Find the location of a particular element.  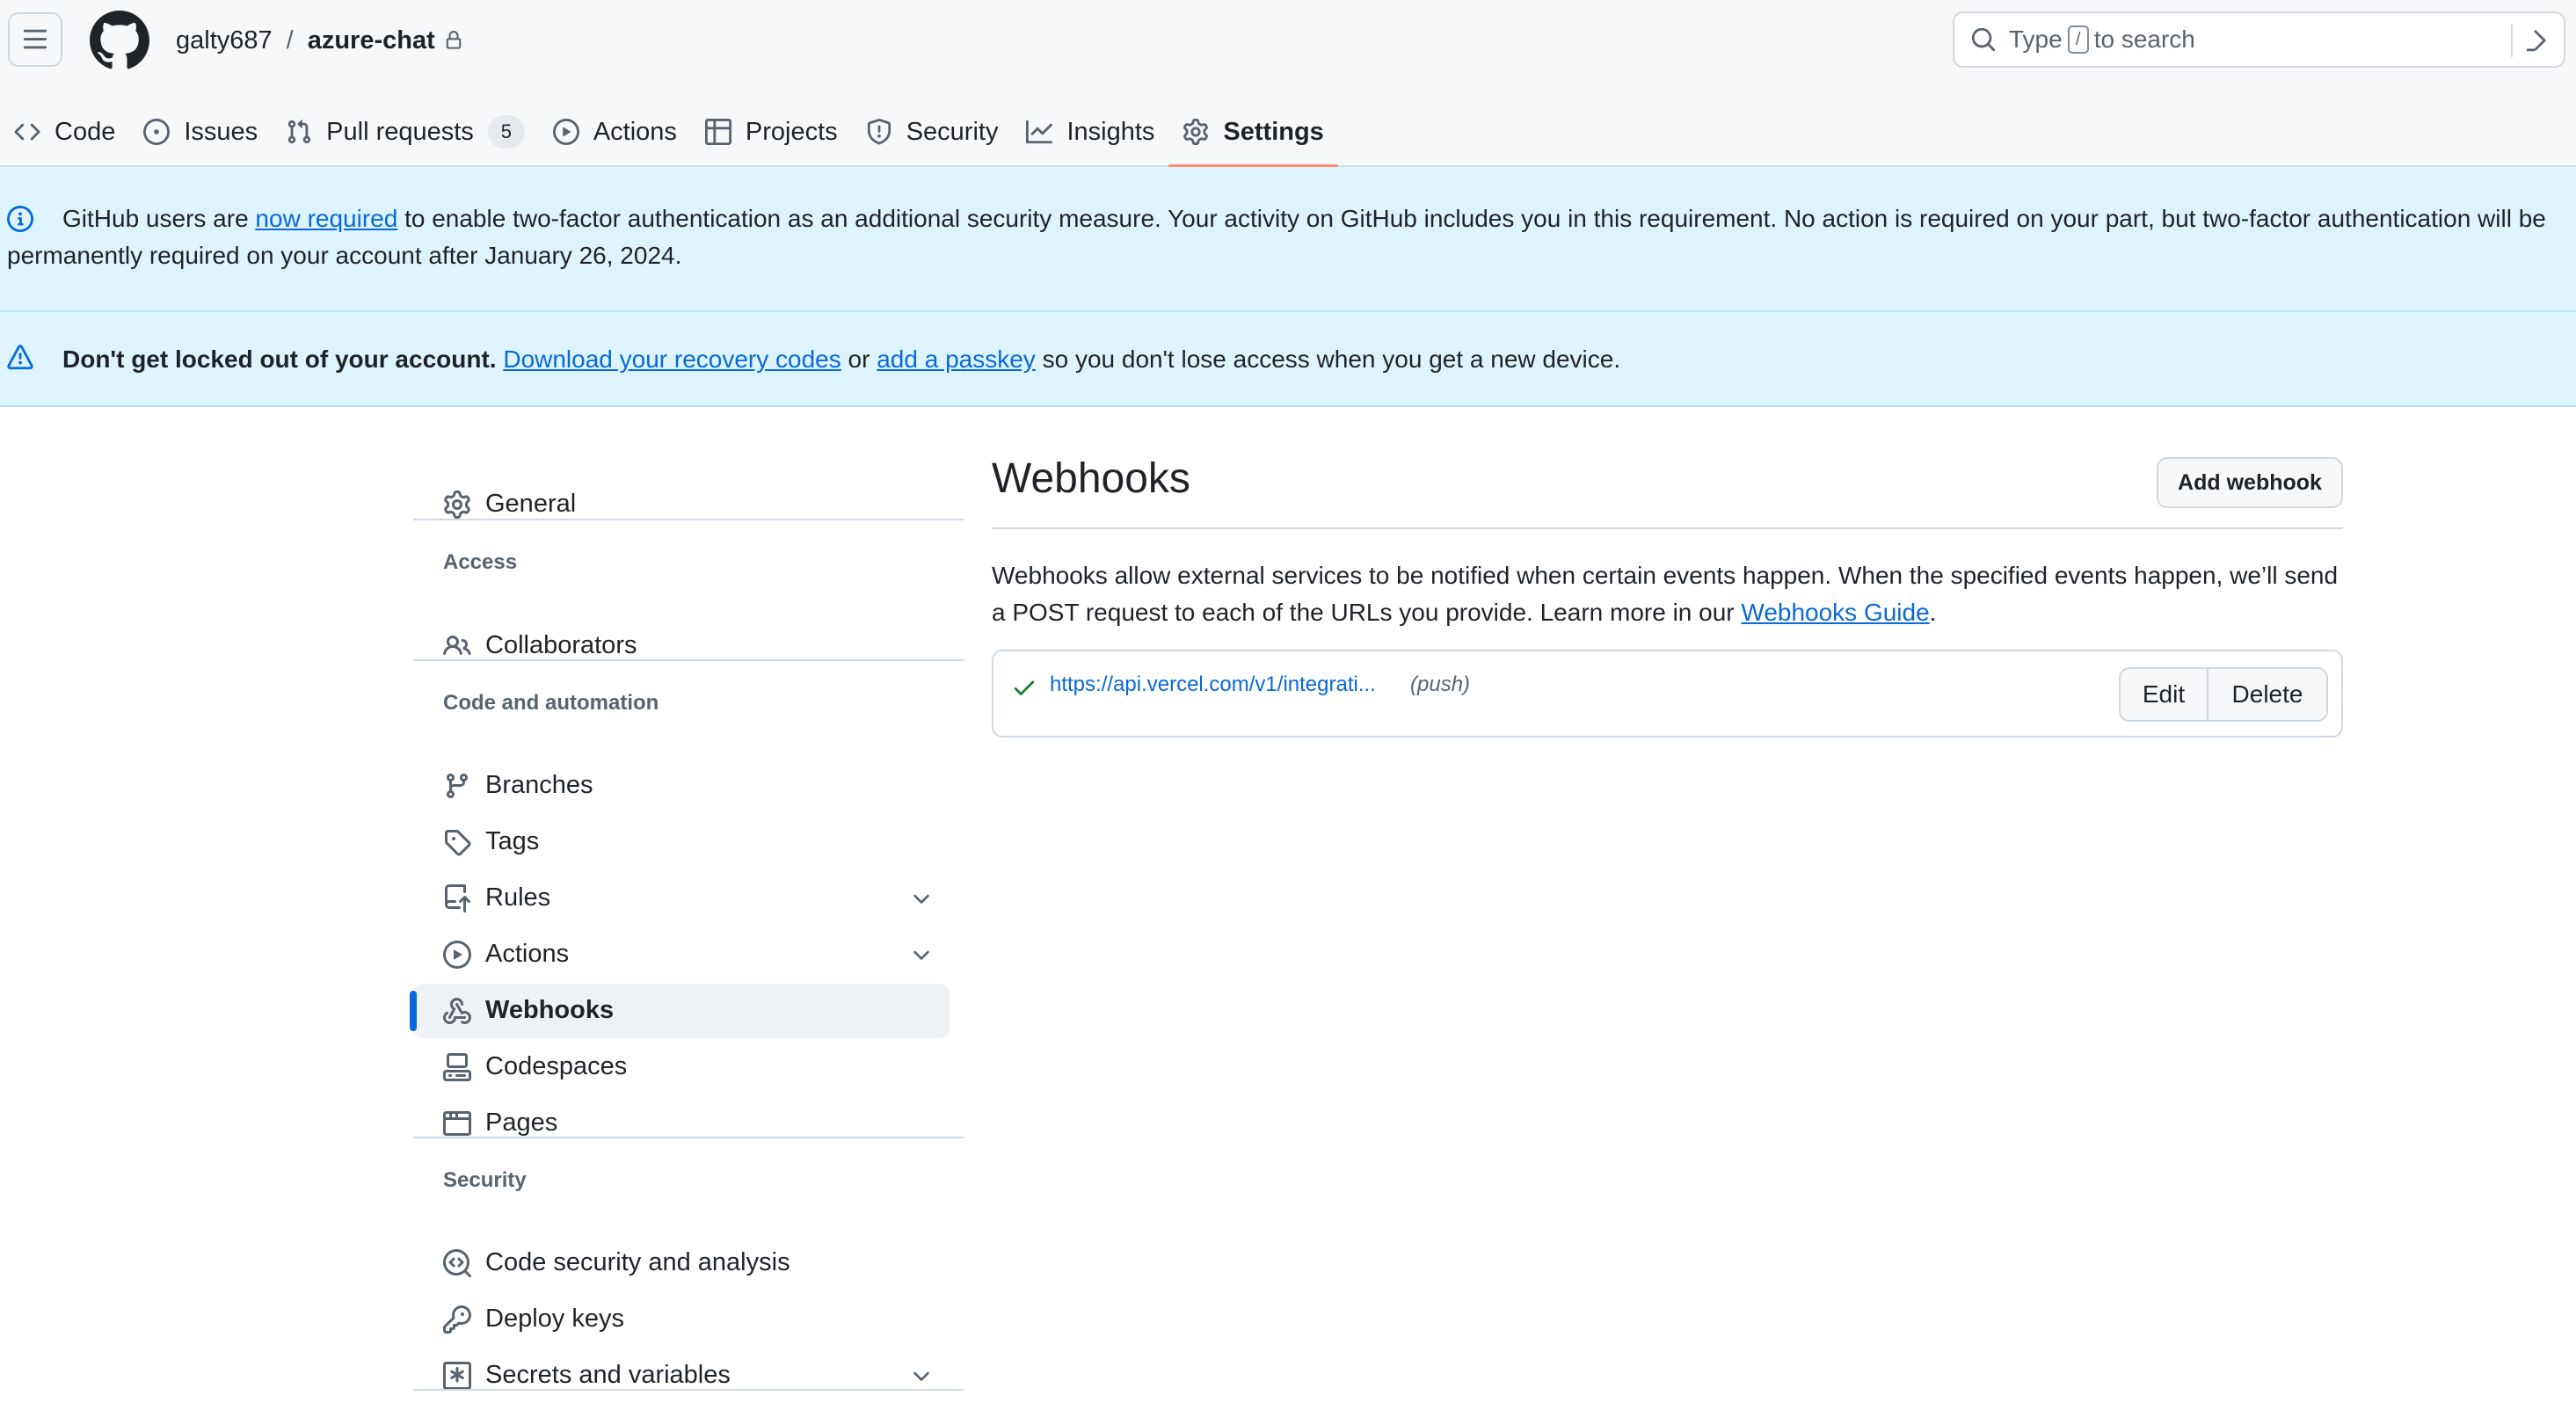

breadcrumb: galty687 / azure-chat is located at coordinates (319, 40).